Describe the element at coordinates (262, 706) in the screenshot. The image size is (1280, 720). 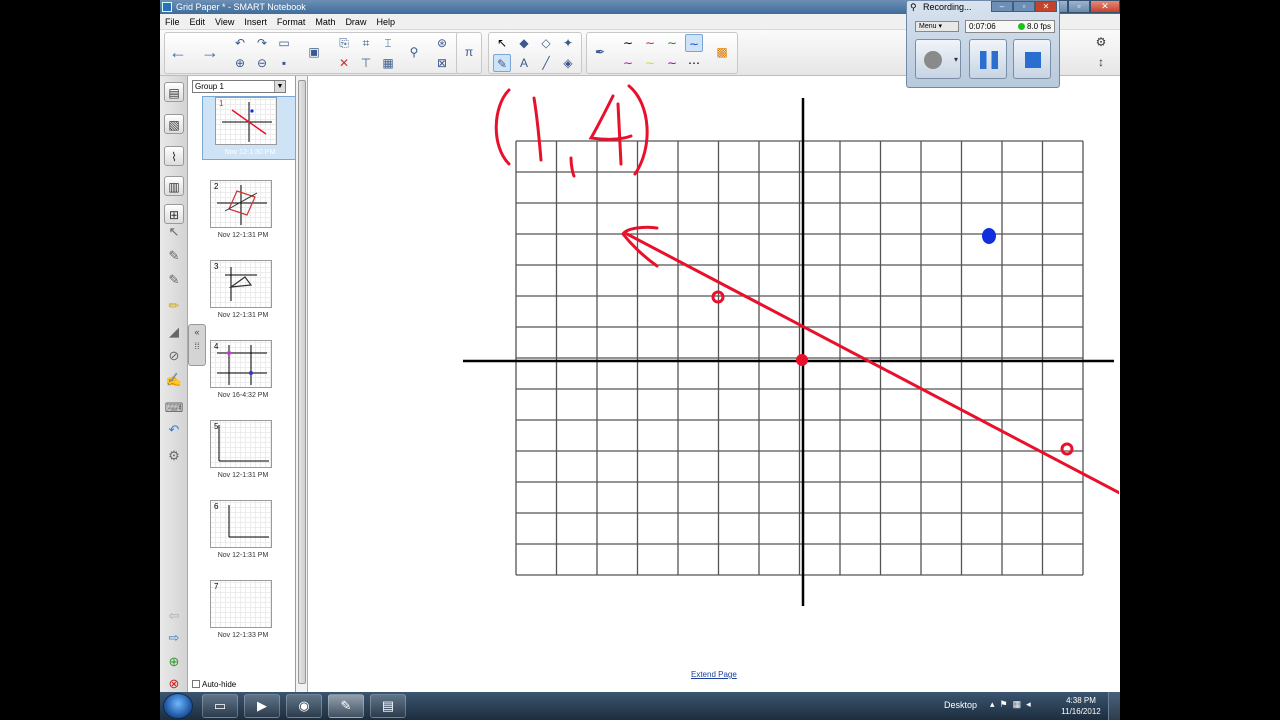
I see `media-player-taskbar-icon: ▶` at that location.